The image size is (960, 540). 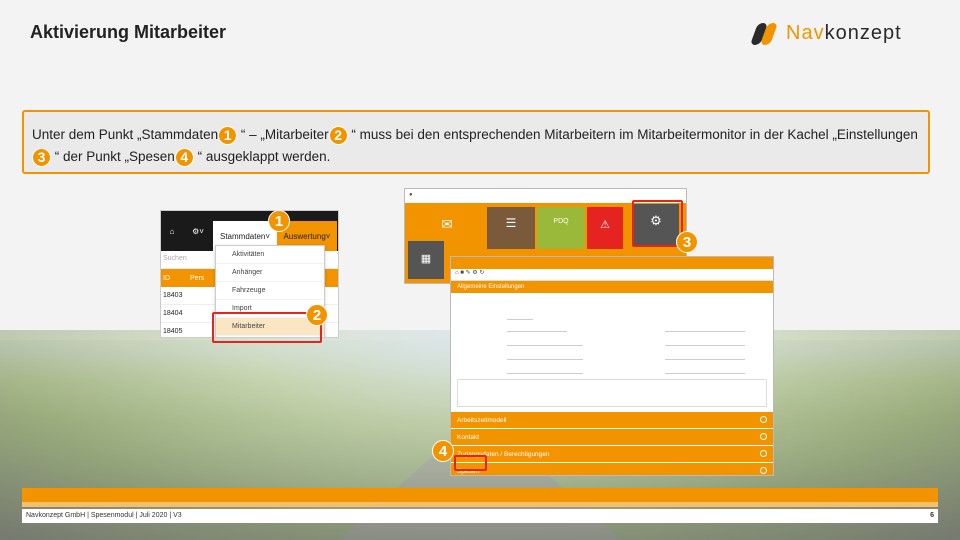 What do you see at coordinates (561, 221) in the screenshot?
I see `tile-pdq-label: PDQ` at bounding box center [561, 221].